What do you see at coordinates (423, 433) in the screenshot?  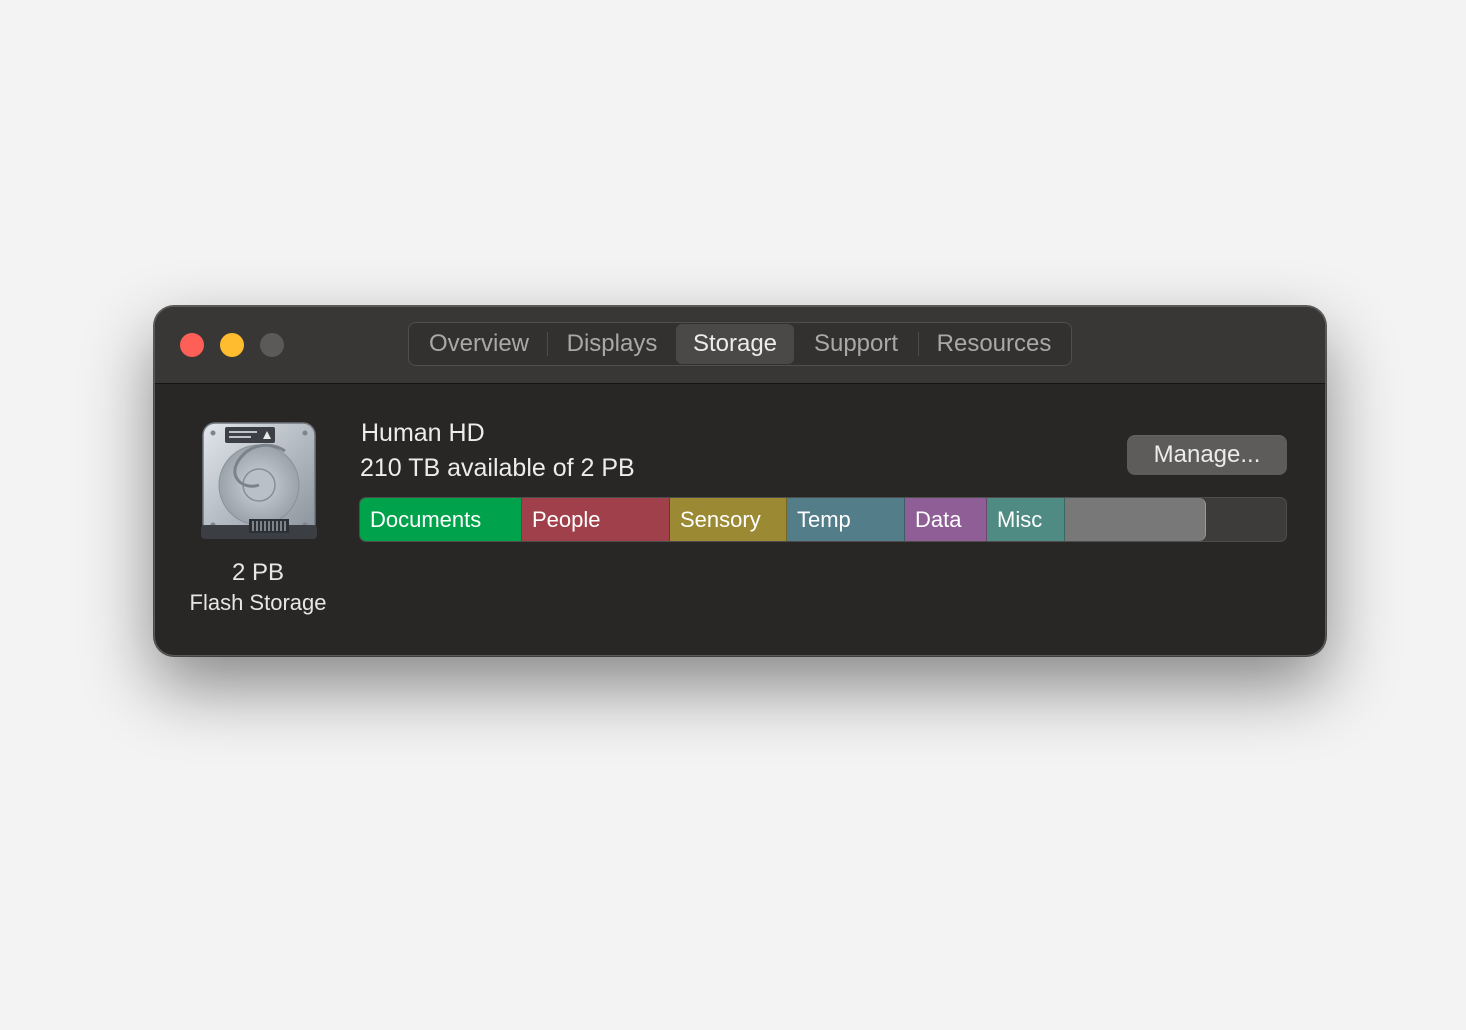 I see `volume-name: Human HD` at bounding box center [423, 433].